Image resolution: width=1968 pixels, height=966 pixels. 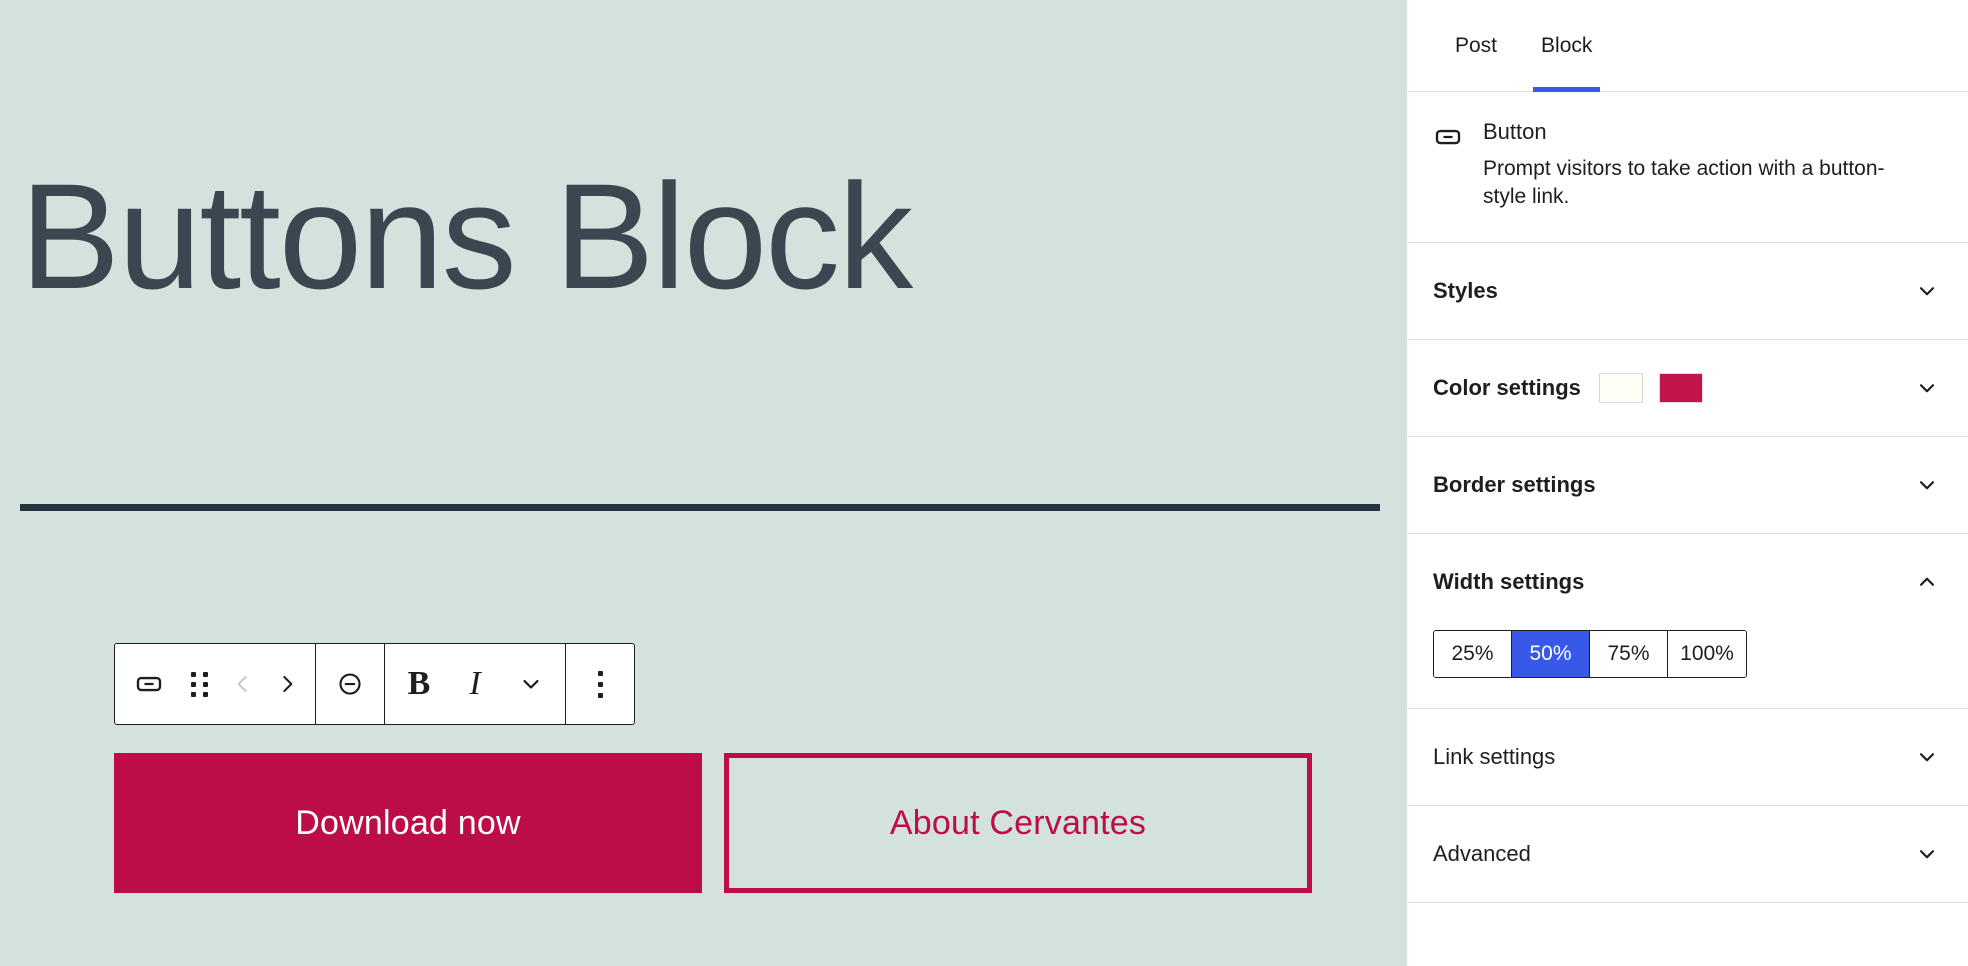 What do you see at coordinates (1680, 388) in the screenshot?
I see `text-color-swatch` at bounding box center [1680, 388].